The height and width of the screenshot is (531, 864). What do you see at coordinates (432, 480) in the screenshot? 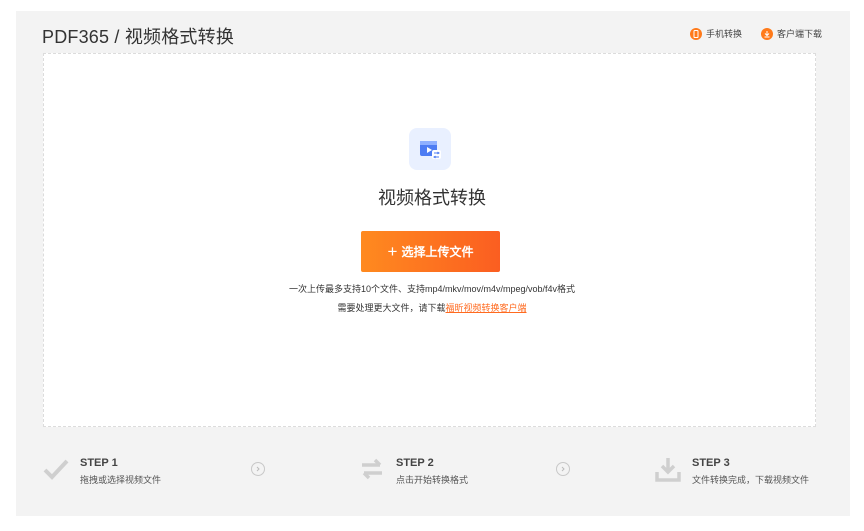
I see `step-2-desc: 点击开始转换格式` at bounding box center [432, 480].